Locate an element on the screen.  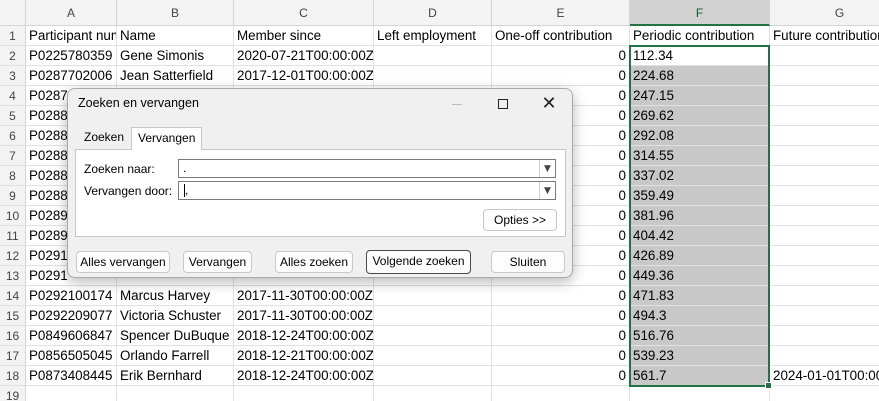
cell-C2: 2020-07-21T00:00:00Z is located at coordinates (304, 56).